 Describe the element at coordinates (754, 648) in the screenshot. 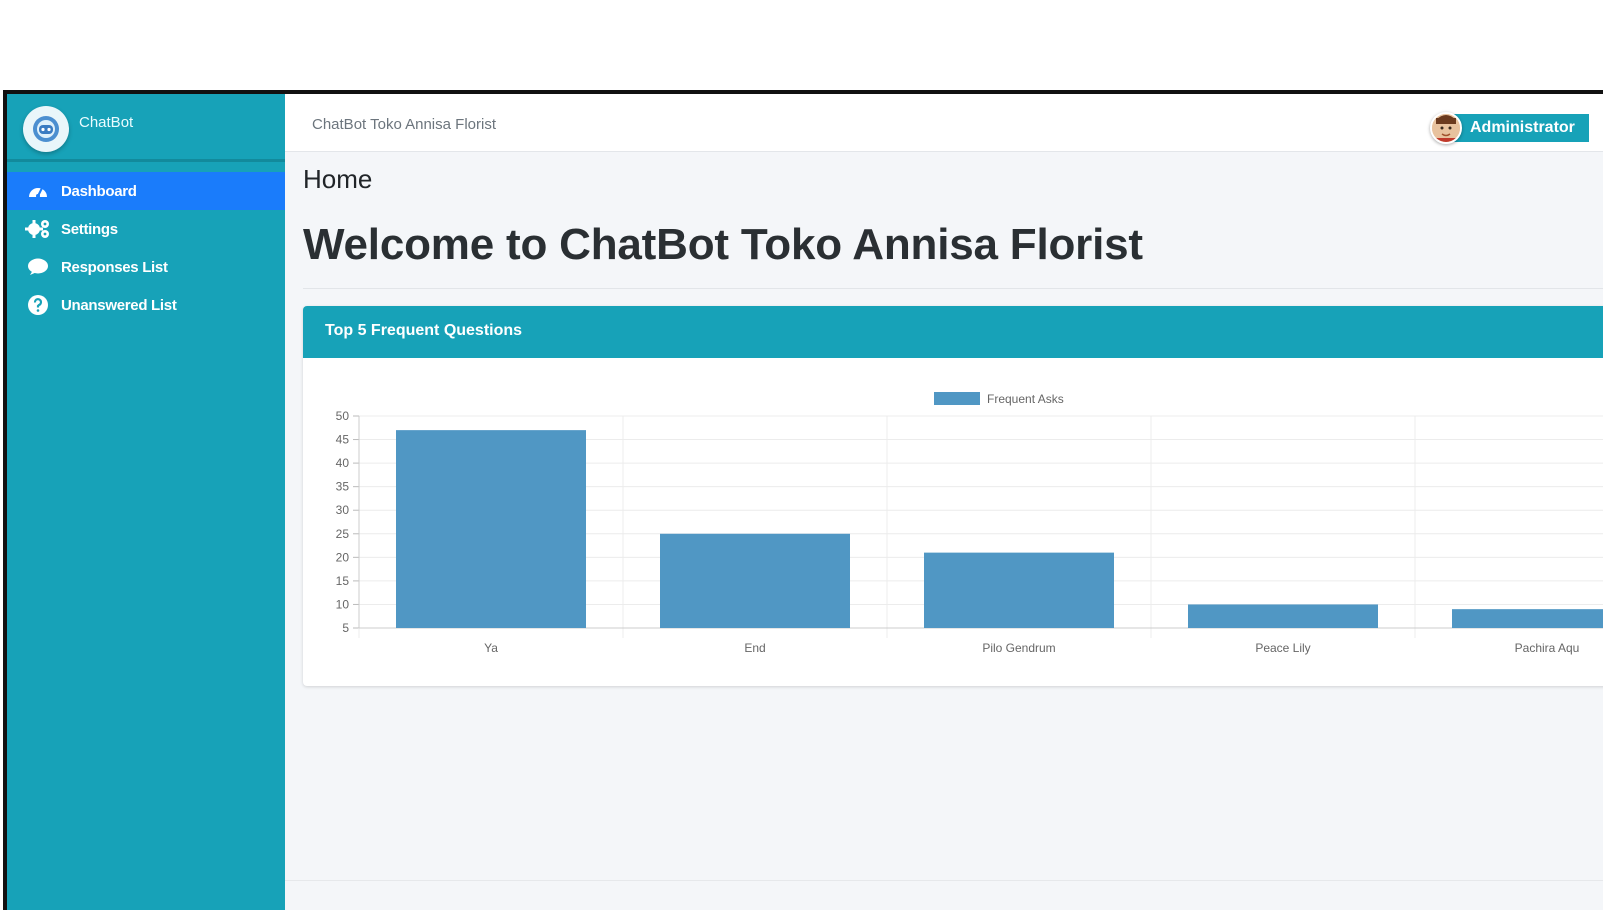

I see `x-tick-label: End` at that location.